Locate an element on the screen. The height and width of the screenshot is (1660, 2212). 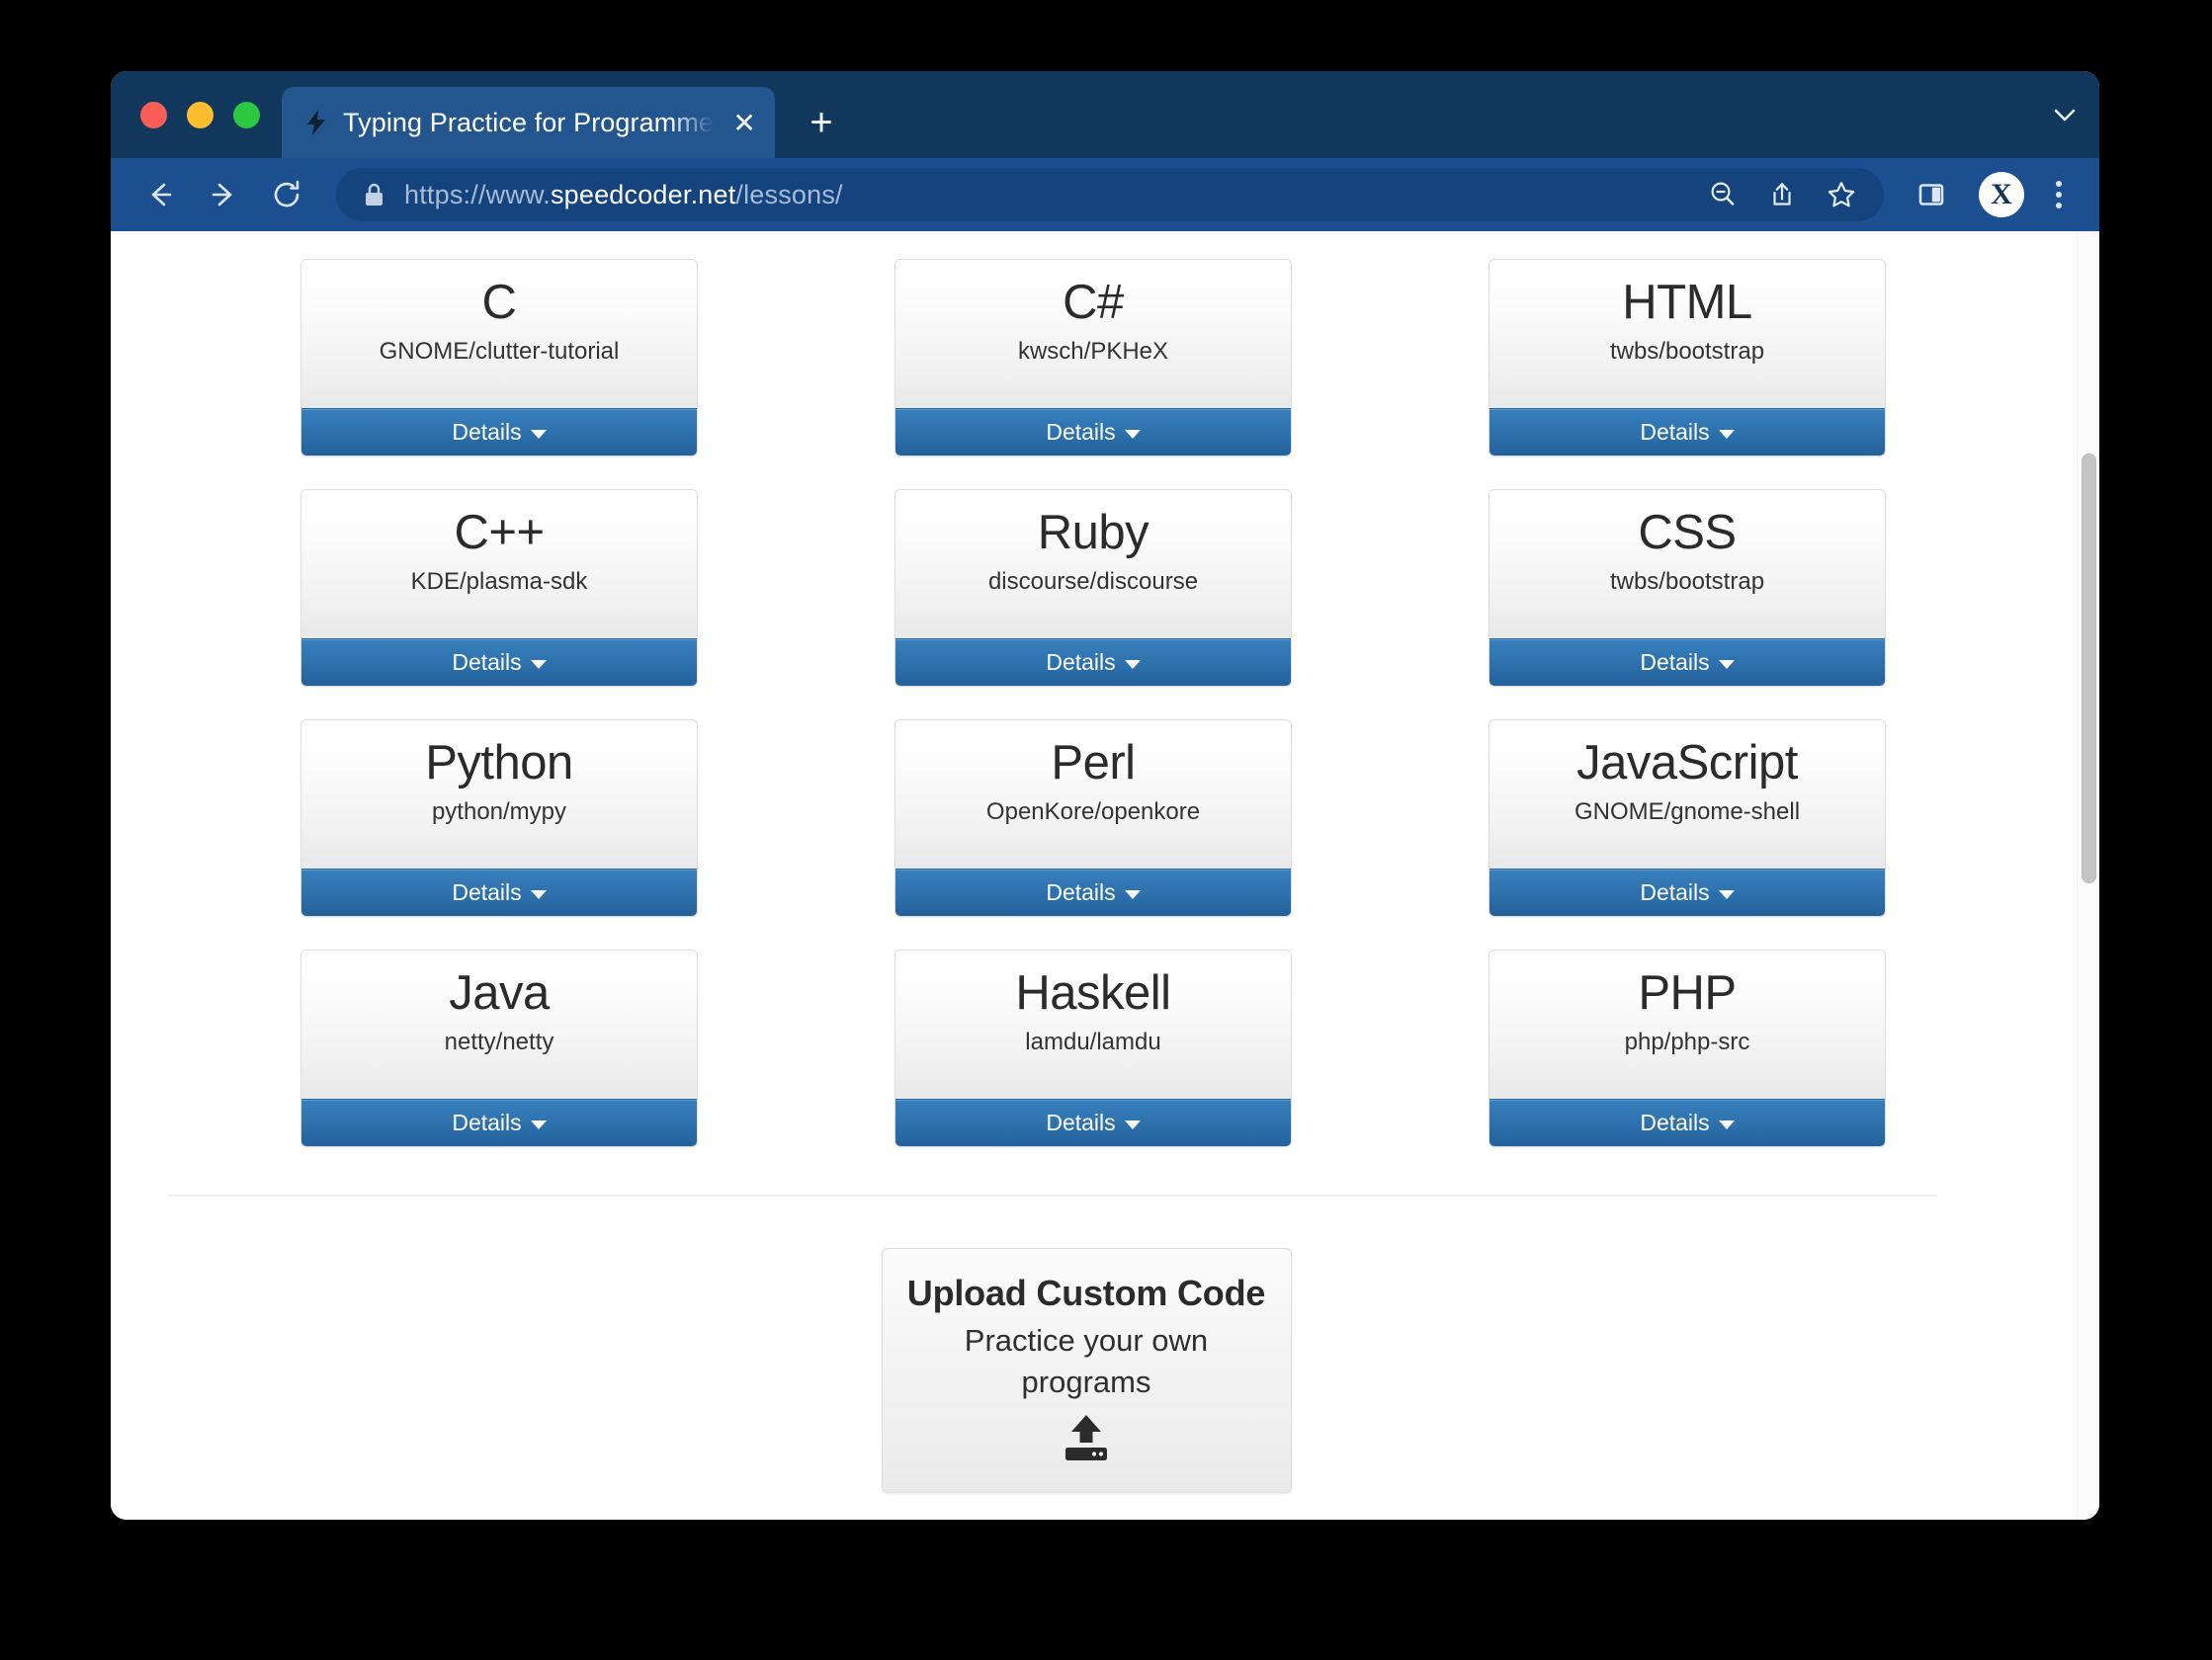
lesson-card: HTML twbs/bootstrap Details is located at coordinates (1687, 357).